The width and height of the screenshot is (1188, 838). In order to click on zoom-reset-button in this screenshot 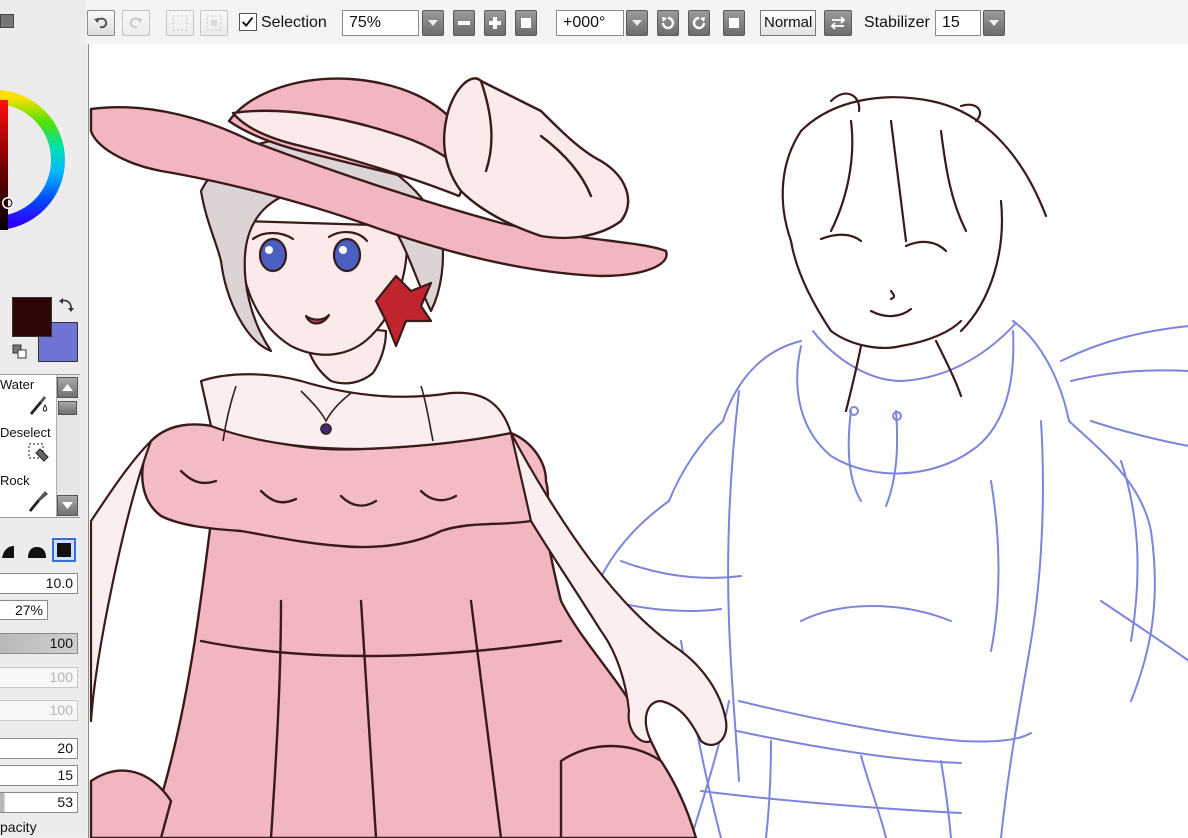, I will do `click(526, 23)`.